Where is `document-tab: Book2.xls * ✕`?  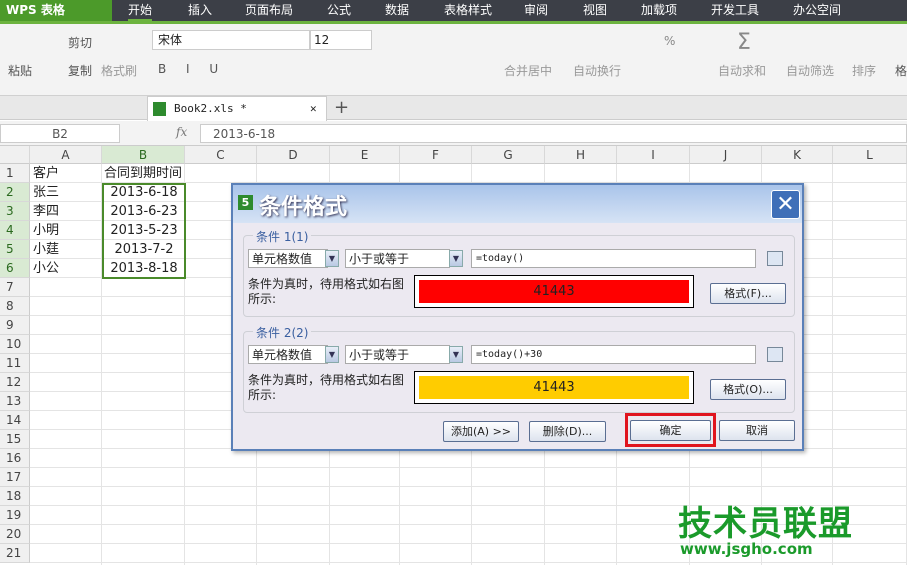
document-tab: Book2.xls * ✕ is located at coordinates (237, 108).